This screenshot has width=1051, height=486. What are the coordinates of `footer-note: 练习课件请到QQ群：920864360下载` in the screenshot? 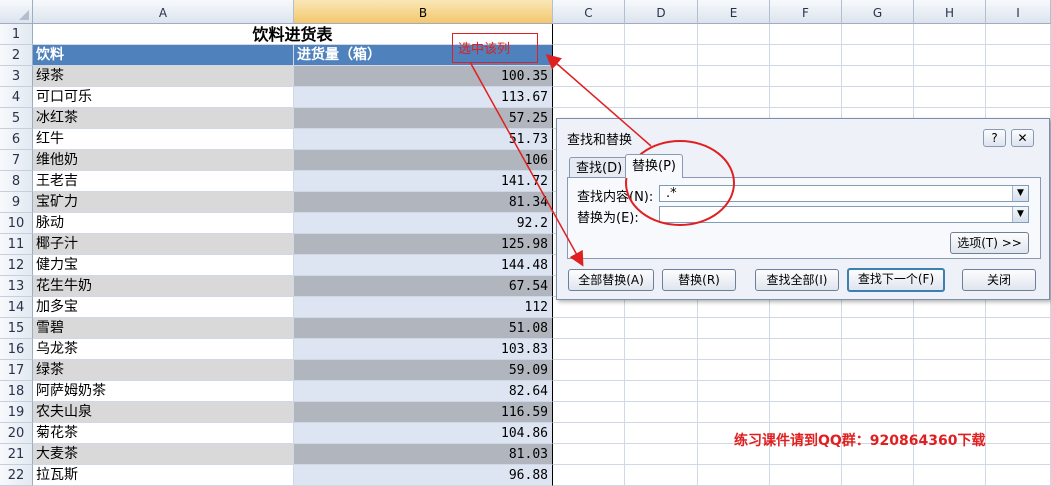 It's located at (860, 441).